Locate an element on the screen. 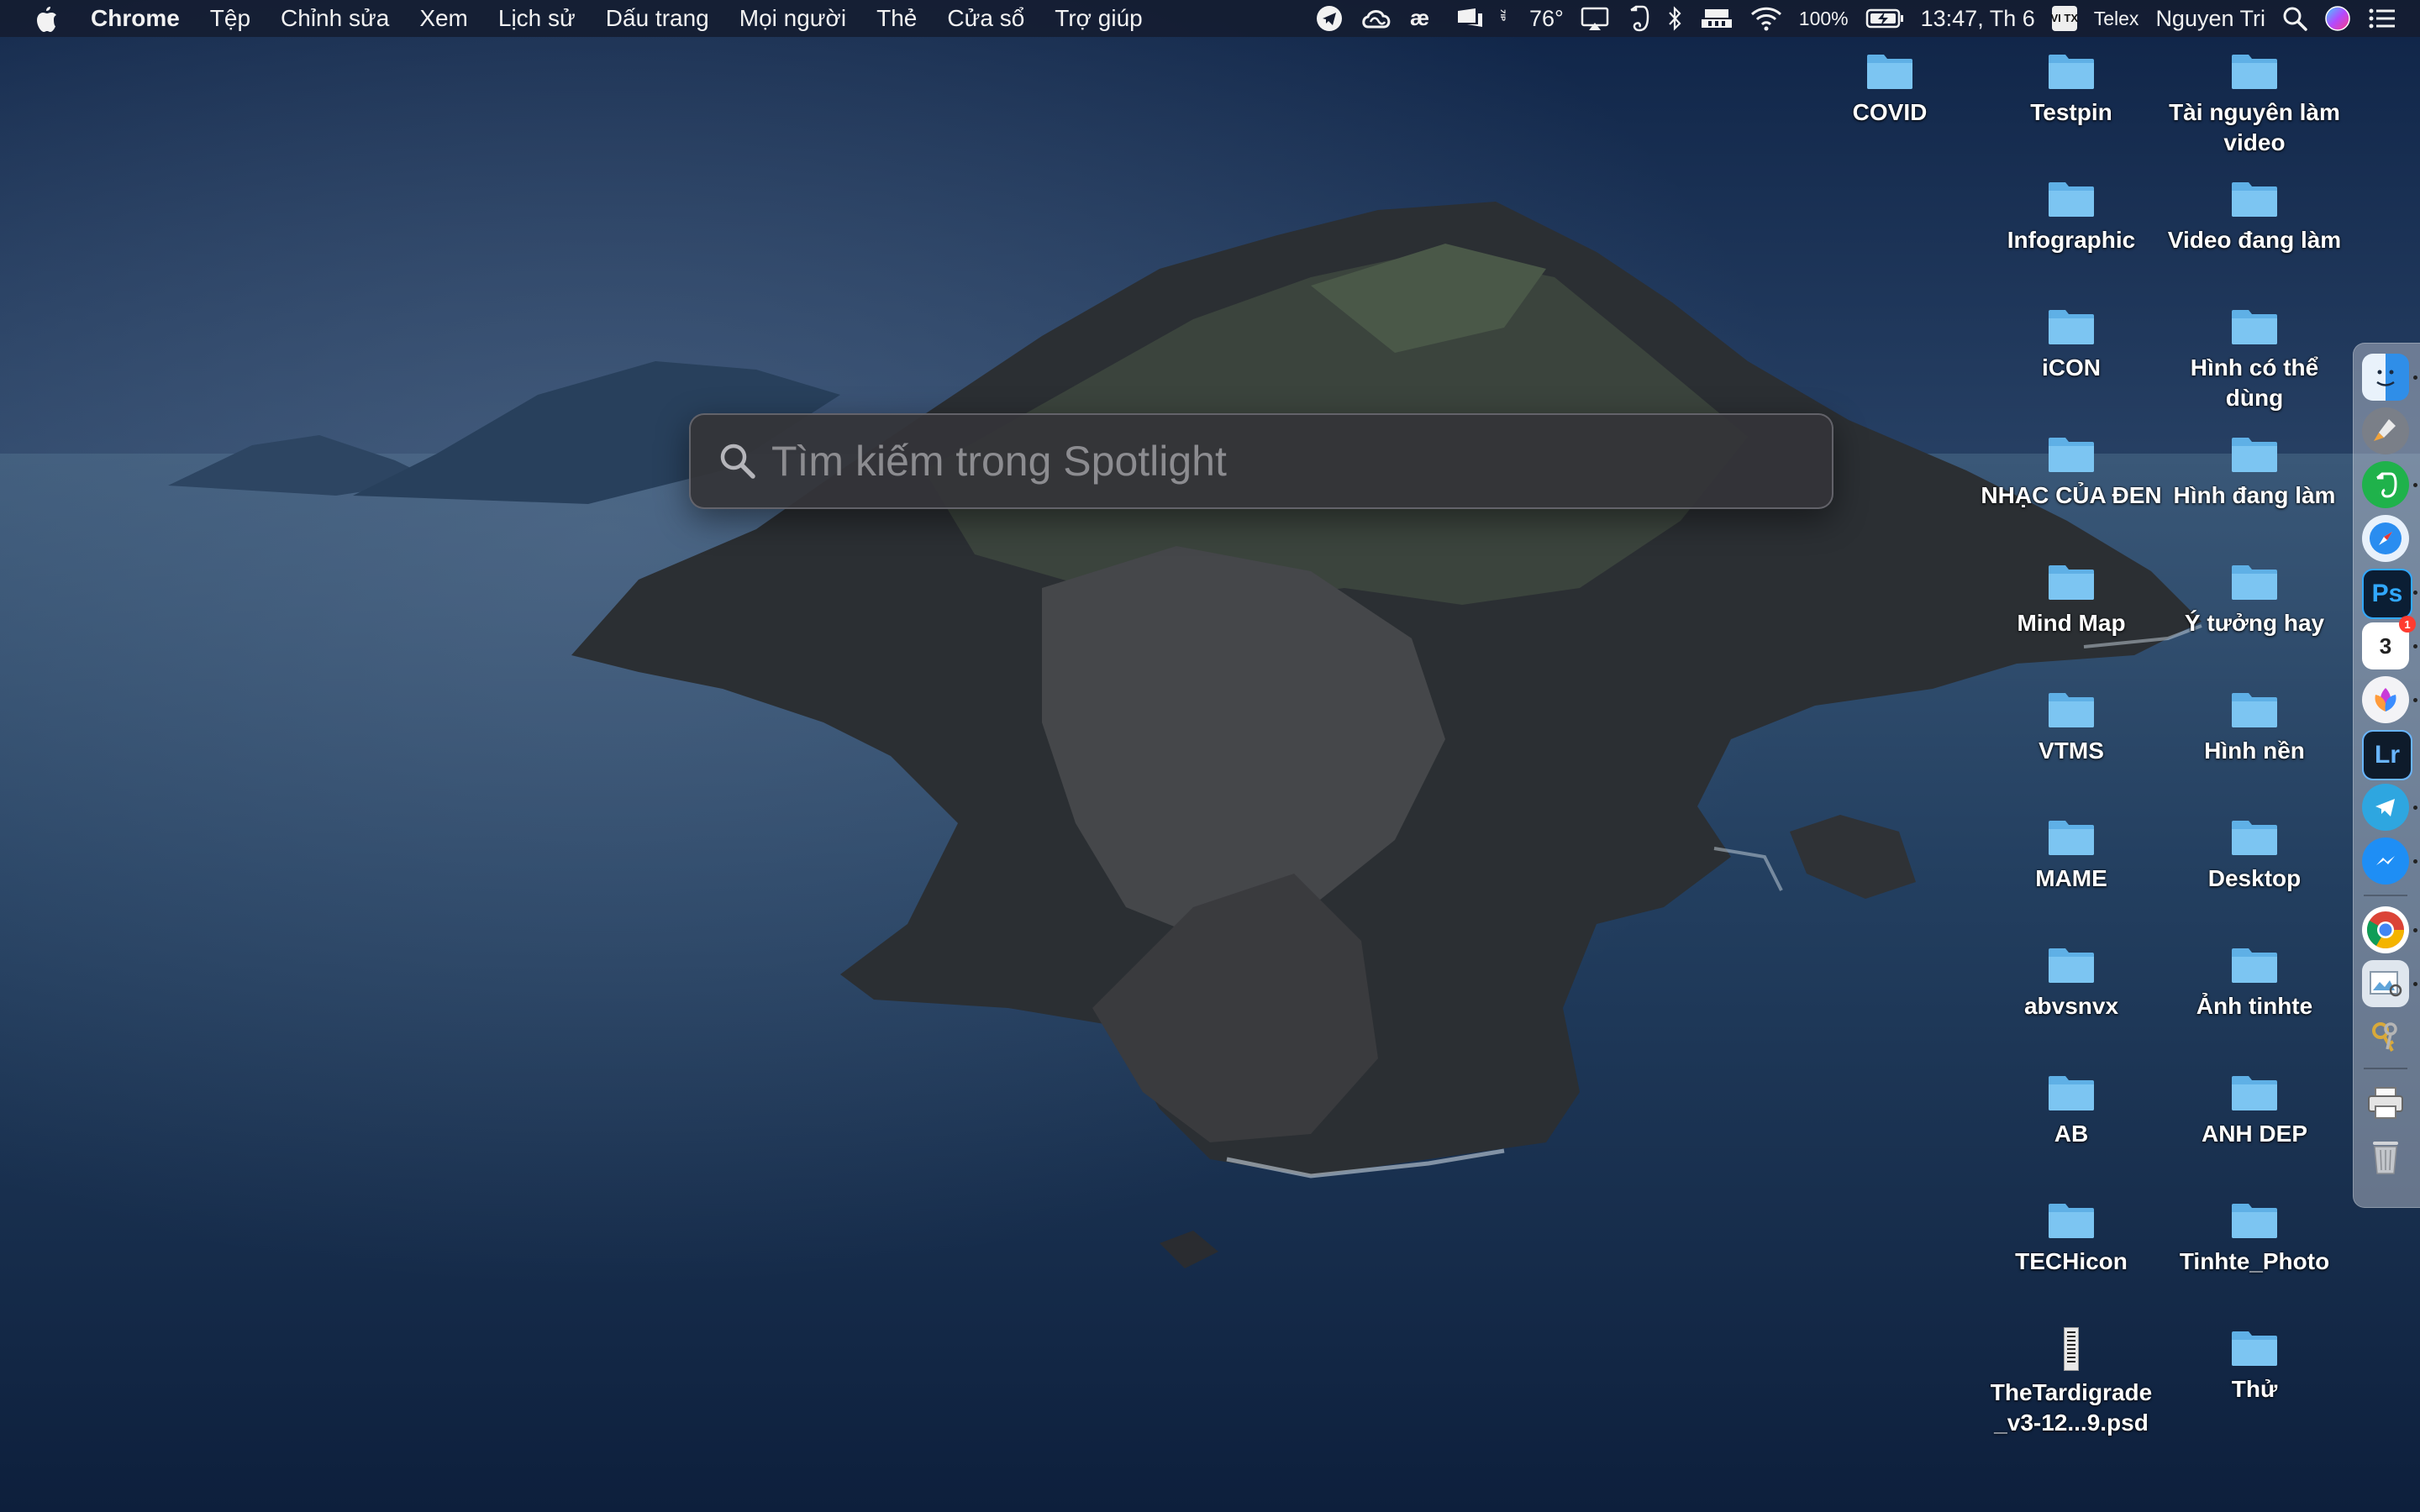 Image resolution: width=2420 pixels, height=1512 pixels. desktop-folder: abvsnvx is located at coordinates (2071, 983).